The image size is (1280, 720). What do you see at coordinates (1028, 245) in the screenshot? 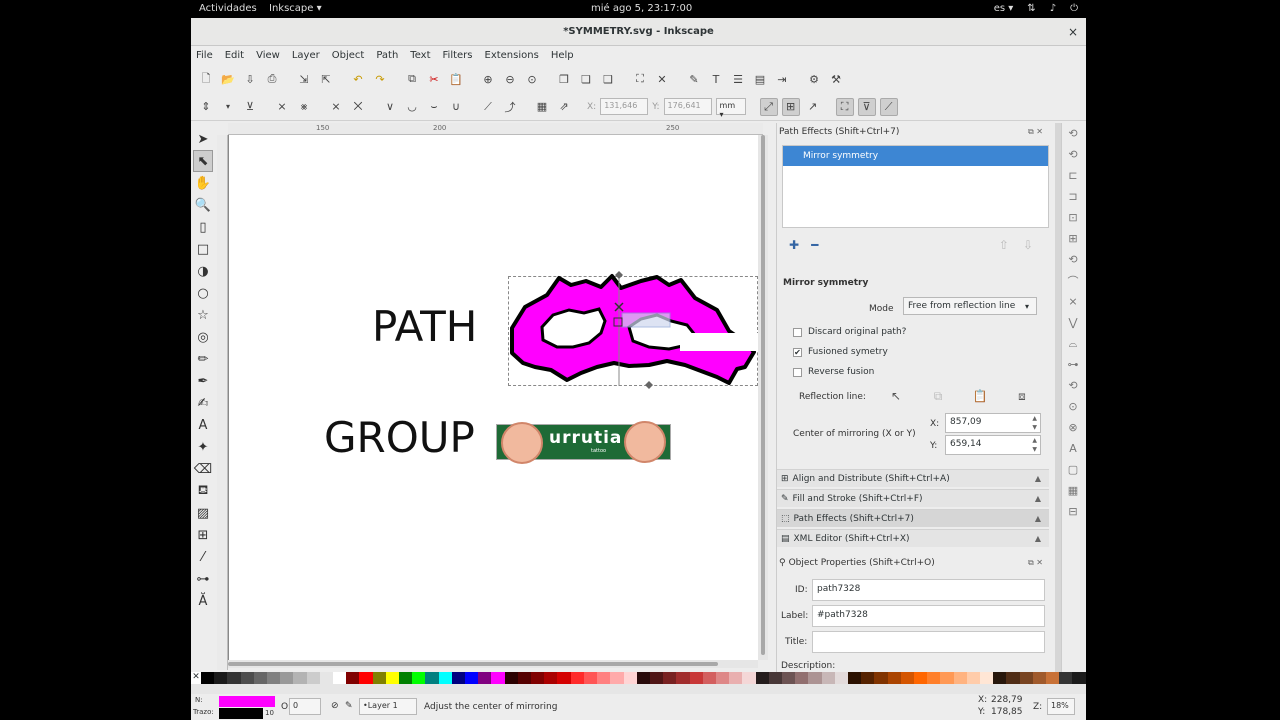
I see `move-down-icon: ⇩` at bounding box center [1028, 245].